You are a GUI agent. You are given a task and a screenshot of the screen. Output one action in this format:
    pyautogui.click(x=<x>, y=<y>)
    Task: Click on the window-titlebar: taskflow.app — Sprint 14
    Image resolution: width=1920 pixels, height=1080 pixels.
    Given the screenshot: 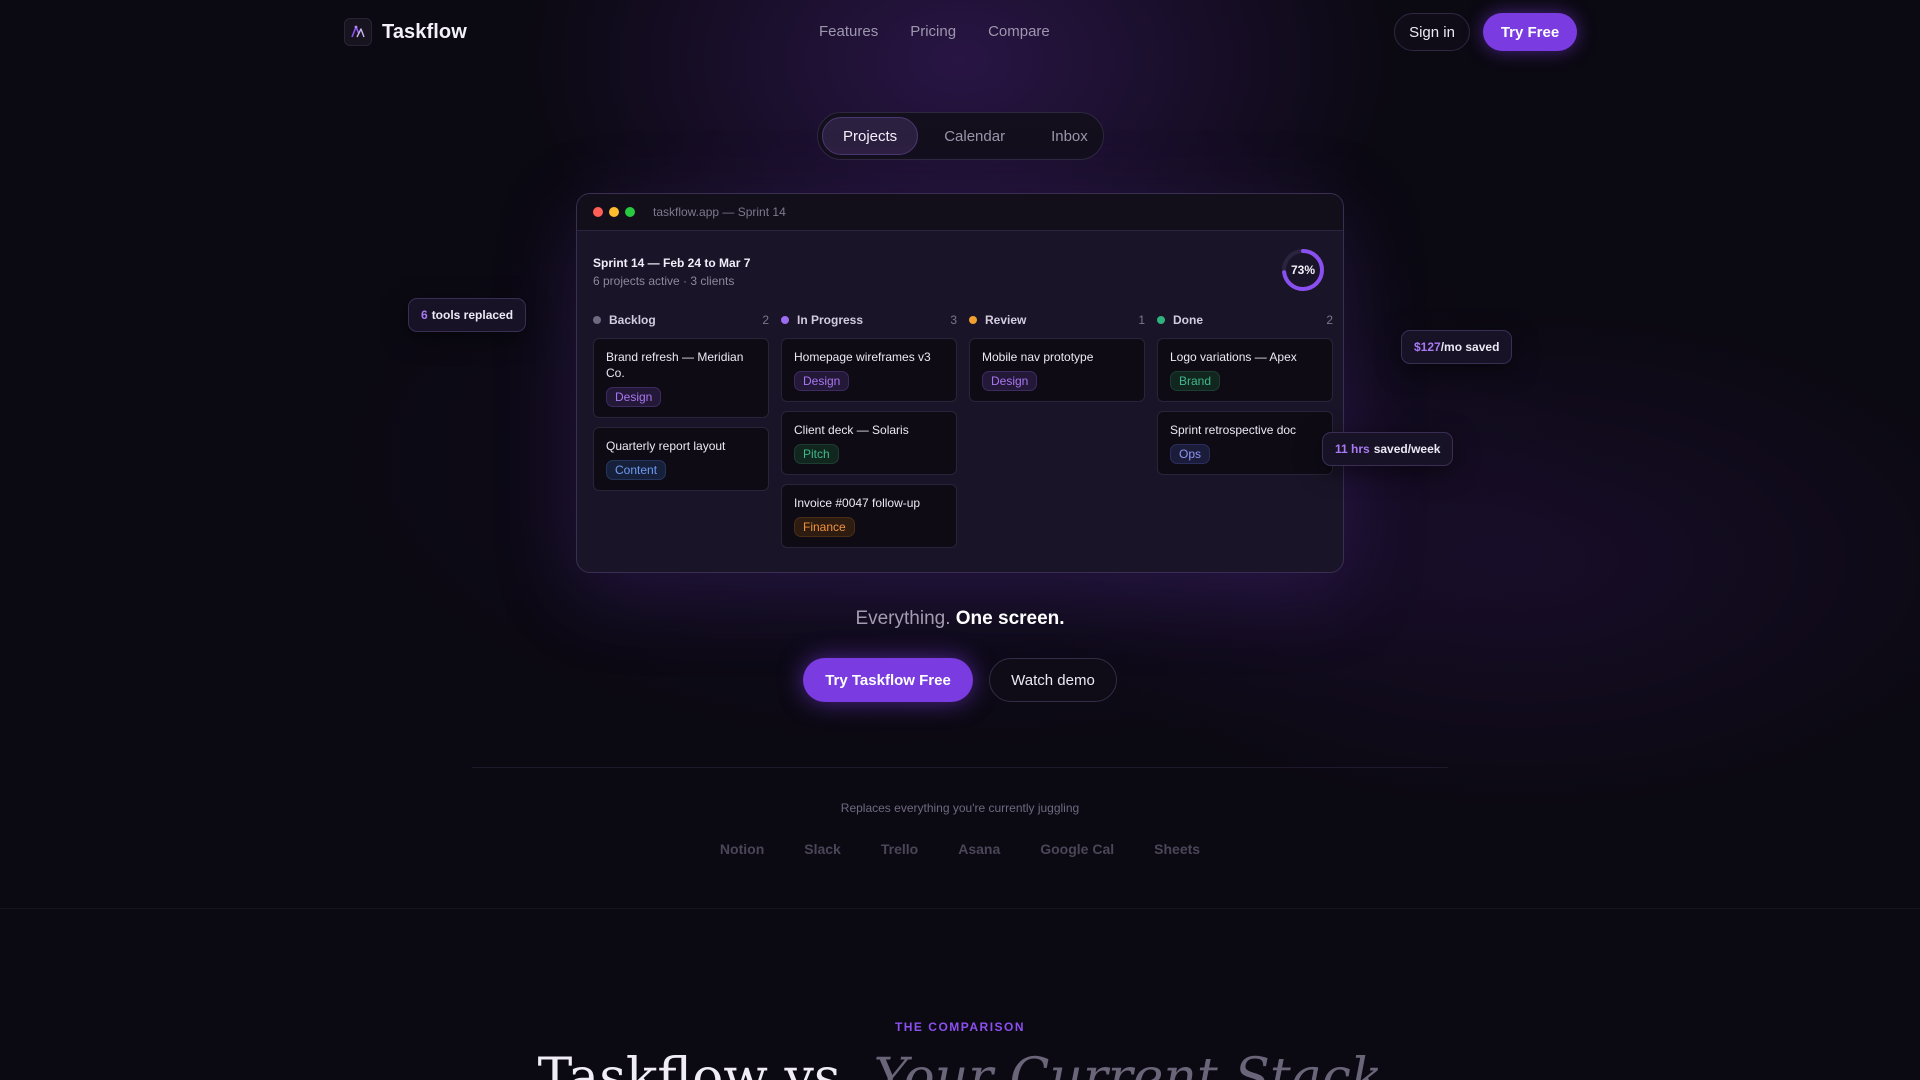 What is the action you would take?
    pyautogui.click(x=960, y=212)
    